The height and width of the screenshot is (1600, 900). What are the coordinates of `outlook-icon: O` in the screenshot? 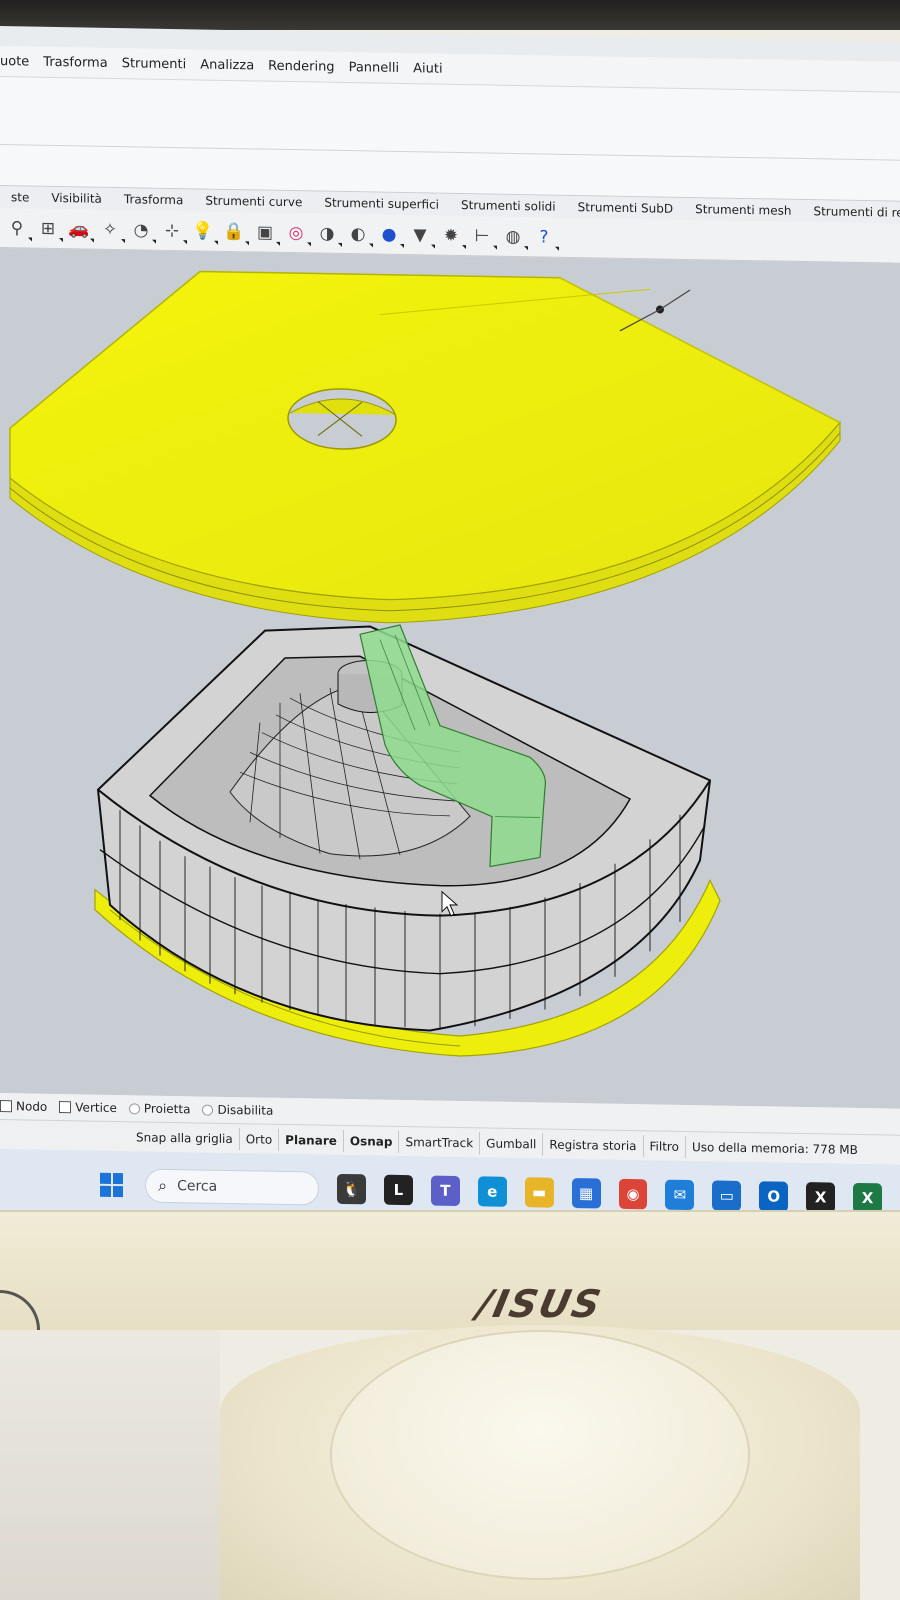 It's located at (774, 1196).